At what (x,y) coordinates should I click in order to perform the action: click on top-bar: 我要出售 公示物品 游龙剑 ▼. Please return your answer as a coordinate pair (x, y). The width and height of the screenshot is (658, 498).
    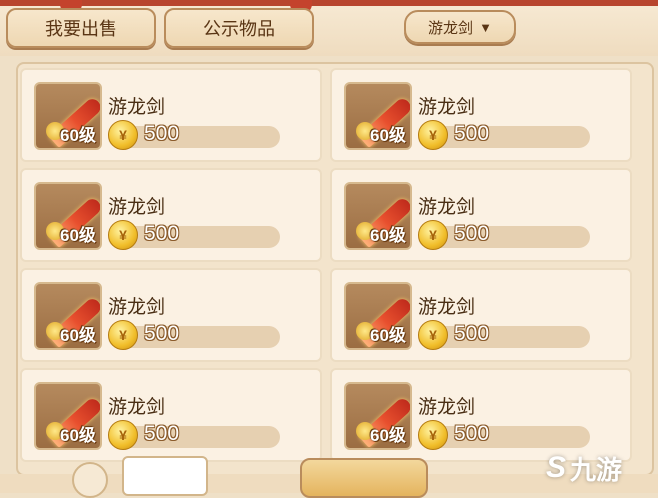
    Looking at the image, I should click on (329, 28).